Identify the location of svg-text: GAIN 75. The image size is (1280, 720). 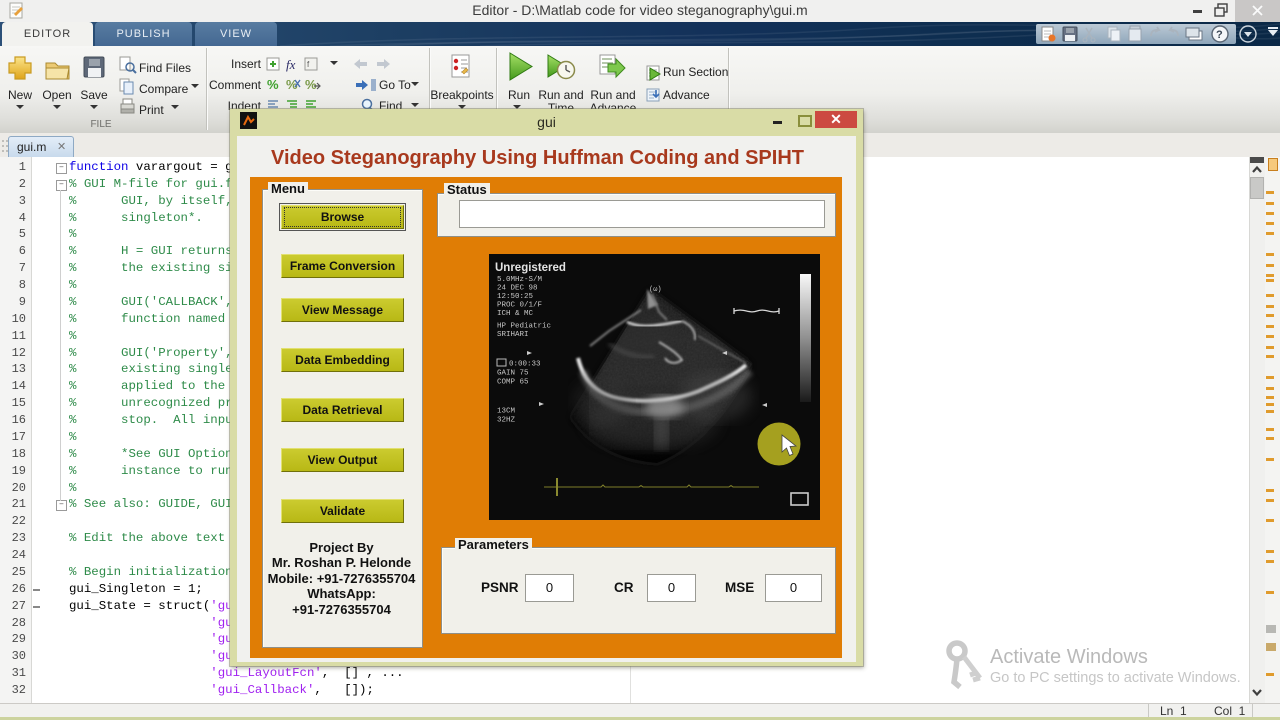
(513, 374).